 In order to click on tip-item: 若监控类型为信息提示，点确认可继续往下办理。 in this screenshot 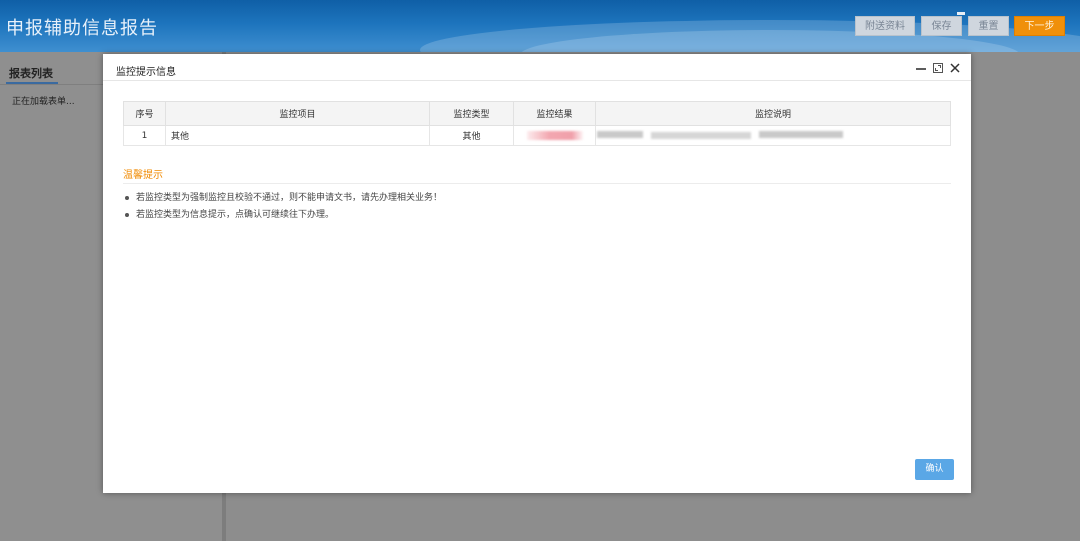, I will do `click(229, 213)`.